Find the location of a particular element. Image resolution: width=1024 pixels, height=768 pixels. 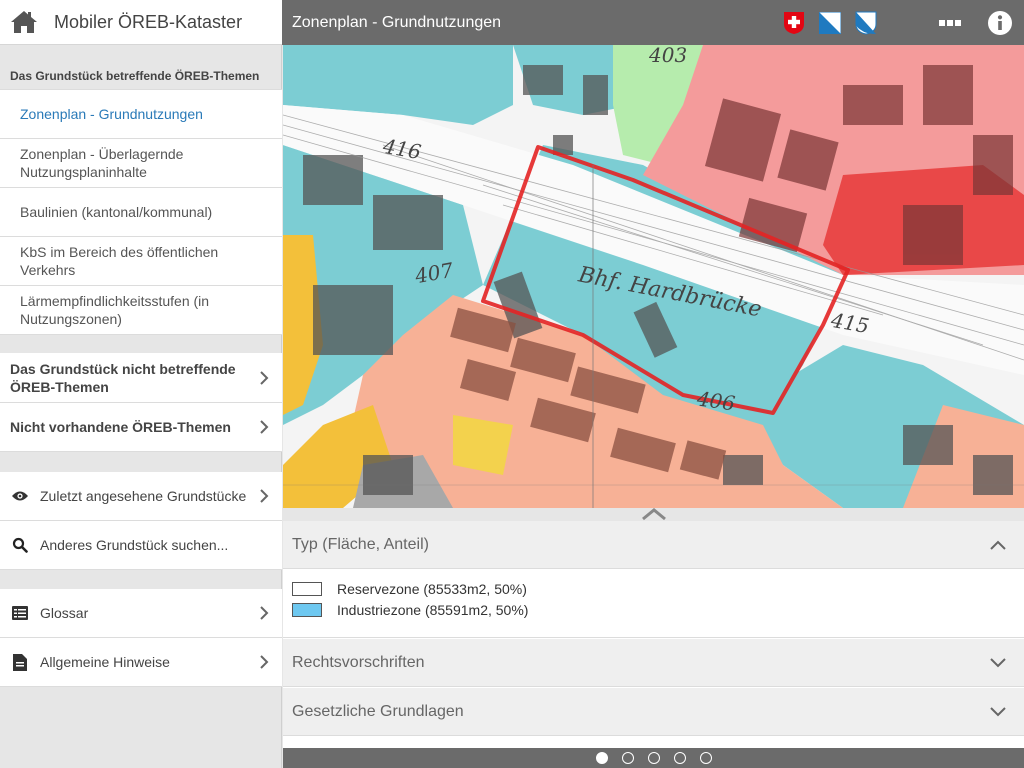

map-label-403: 403 is located at coordinates (668, 56).